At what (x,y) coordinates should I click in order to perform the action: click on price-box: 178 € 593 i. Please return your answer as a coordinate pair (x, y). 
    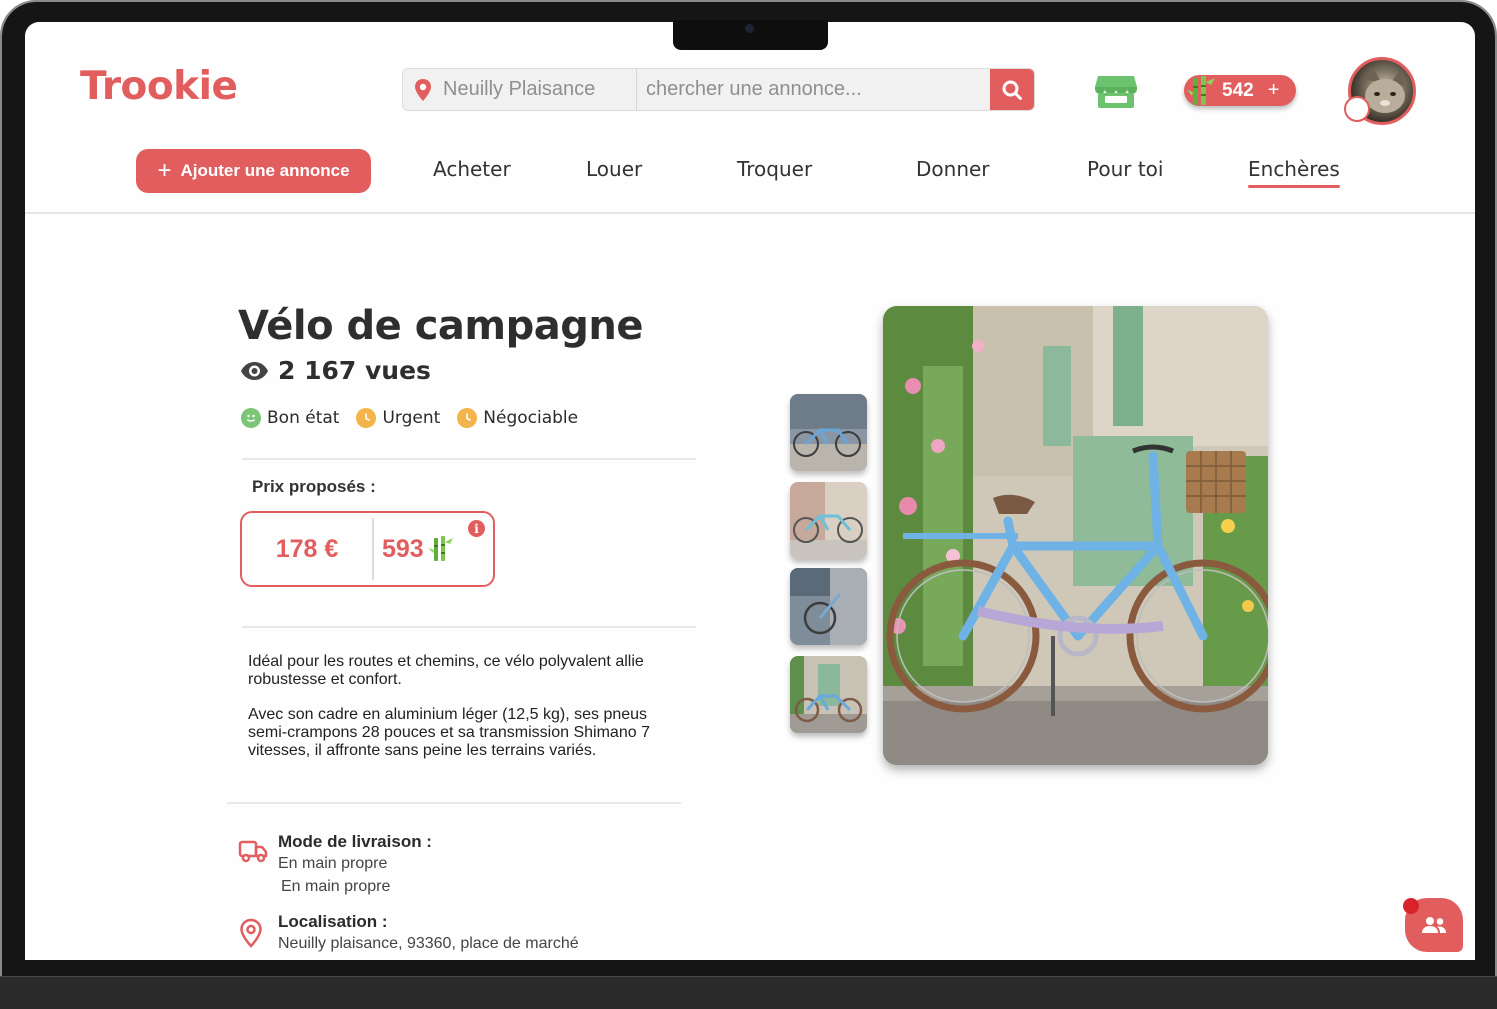
    Looking at the image, I should click on (367, 549).